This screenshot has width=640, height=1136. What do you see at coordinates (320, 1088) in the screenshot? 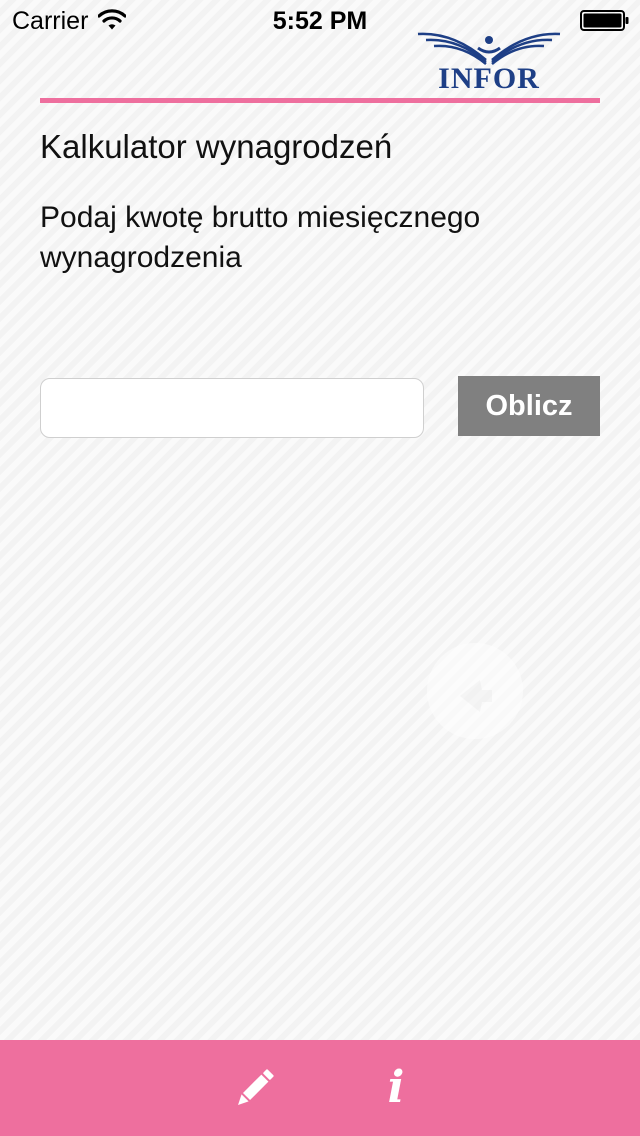
I see `tab-bar: i` at bounding box center [320, 1088].